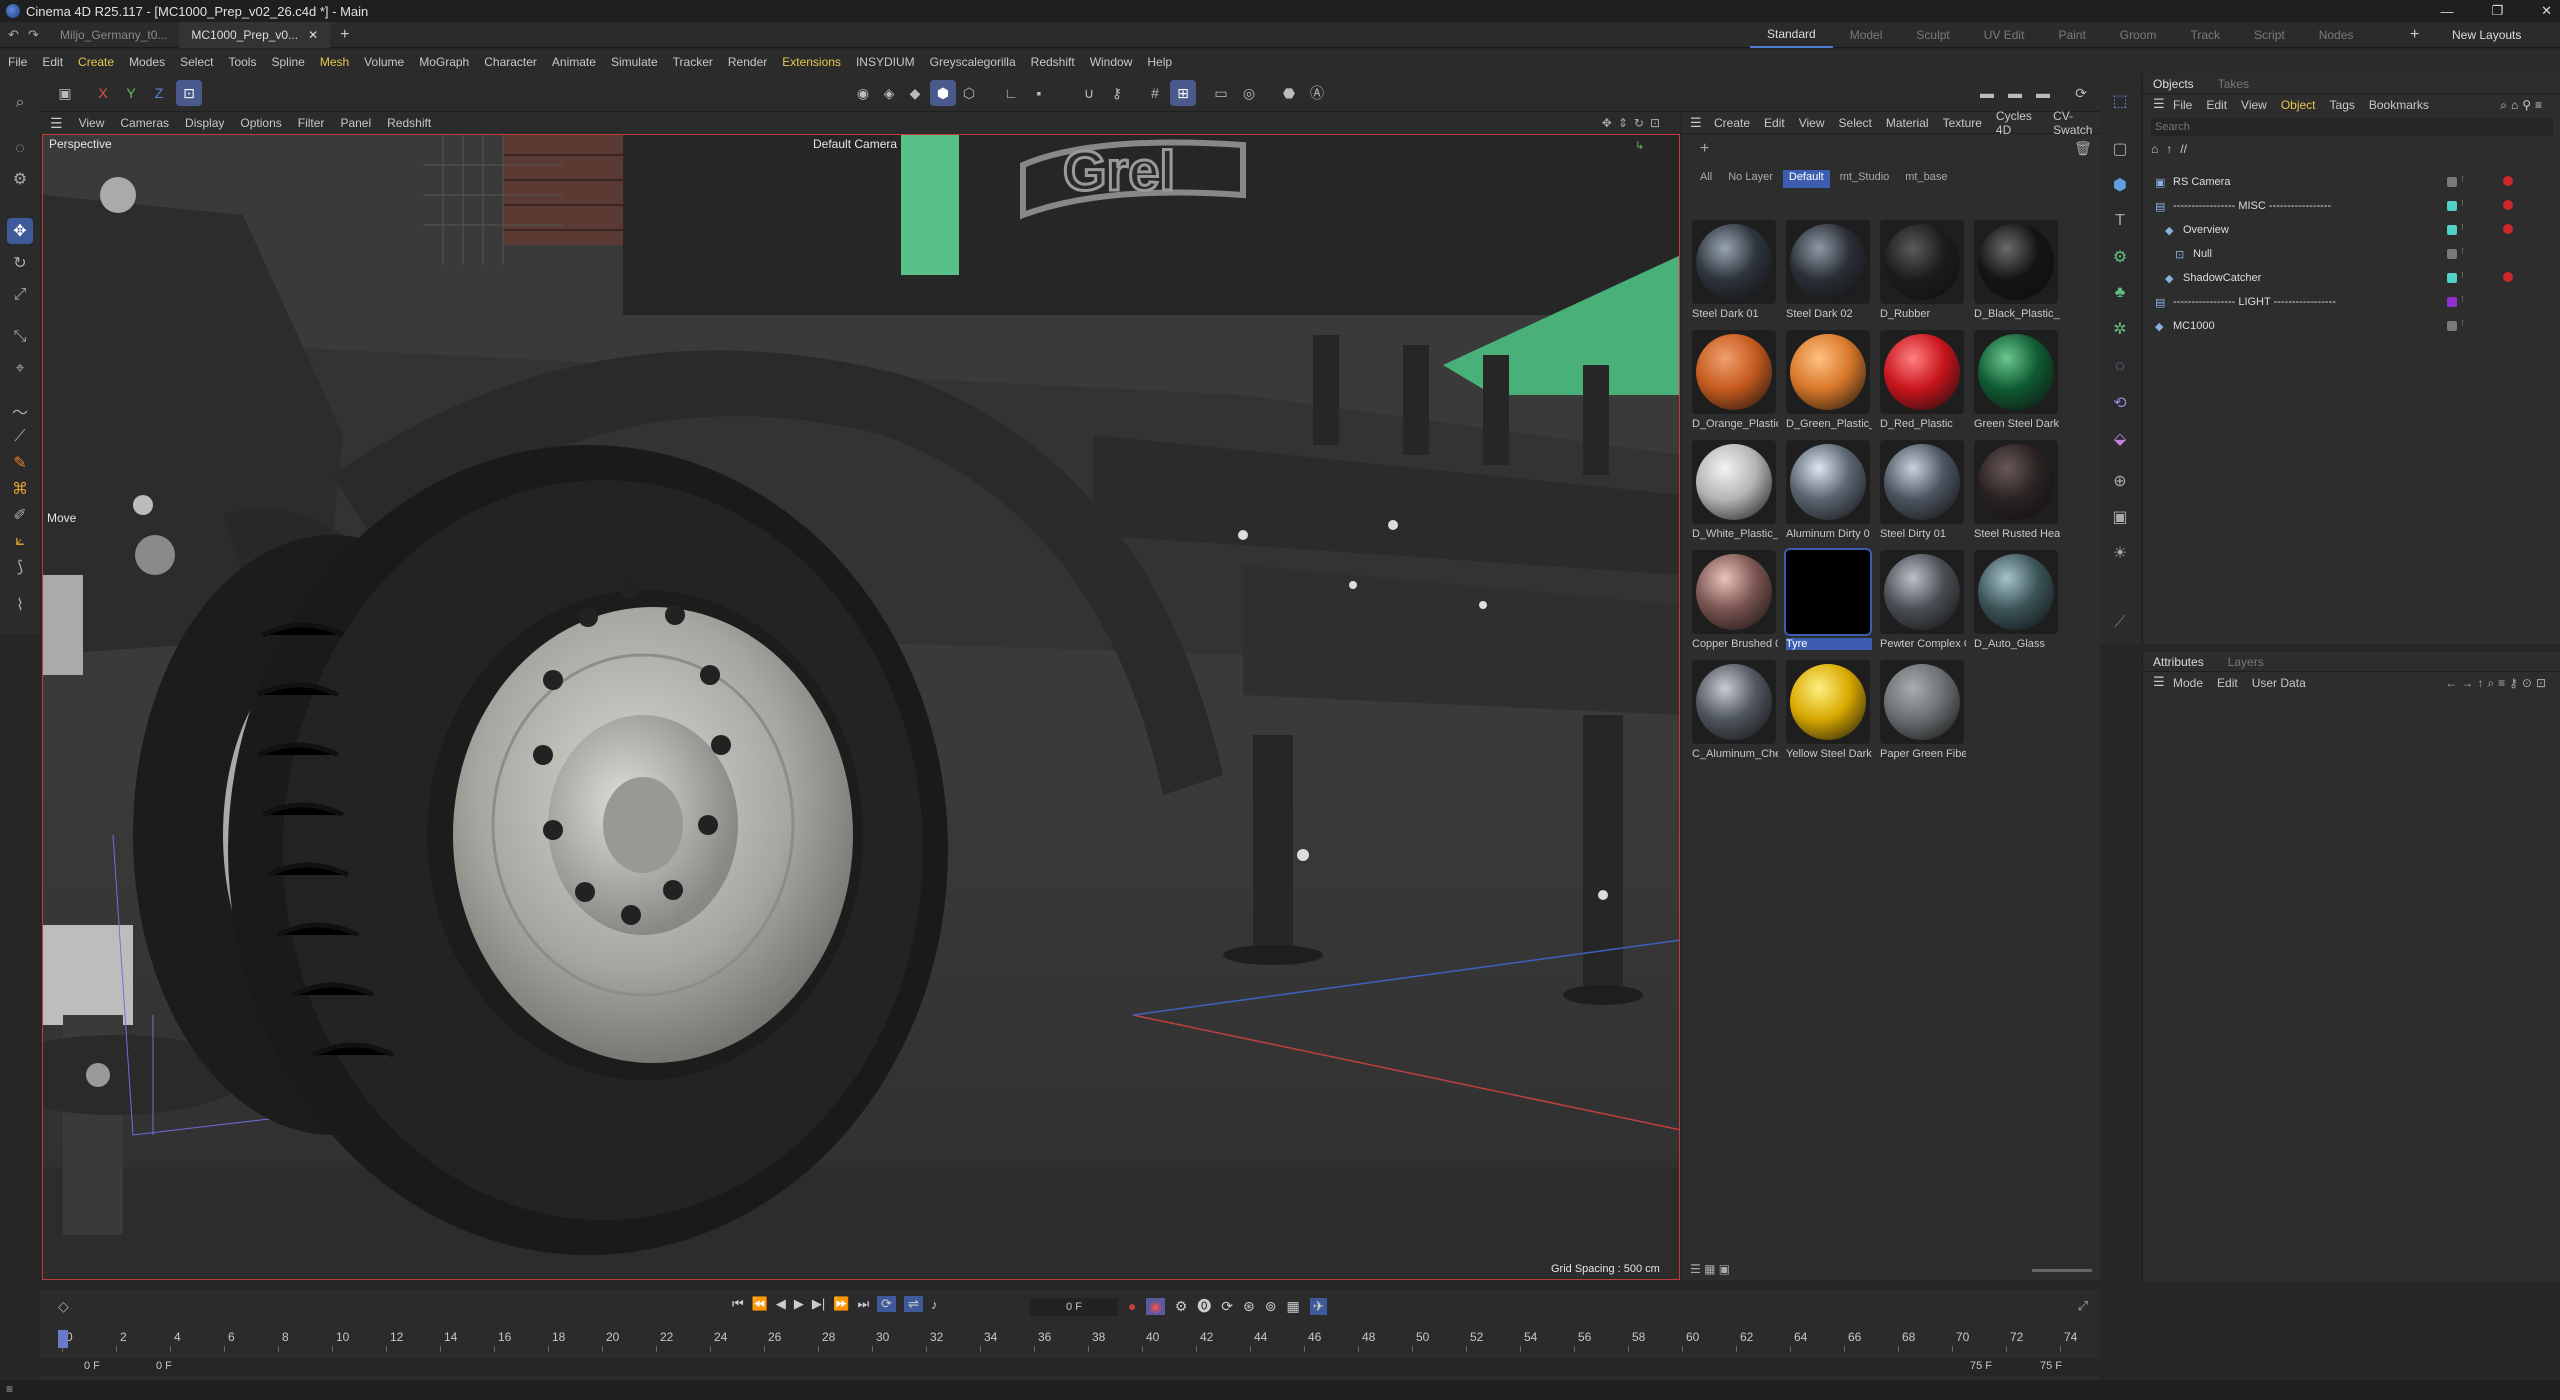  Describe the element at coordinates (2269, 35) in the screenshot. I see `layout-tab-script: Script` at that location.